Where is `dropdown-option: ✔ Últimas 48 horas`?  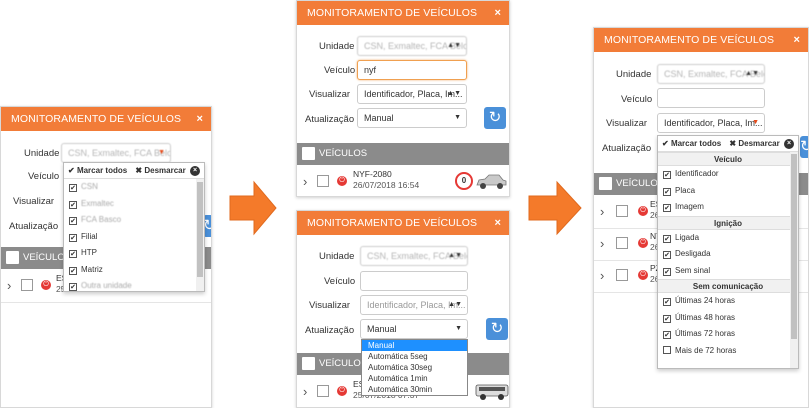 dropdown-option: ✔ Últimas 48 horas is located at coordinates (728, 318).